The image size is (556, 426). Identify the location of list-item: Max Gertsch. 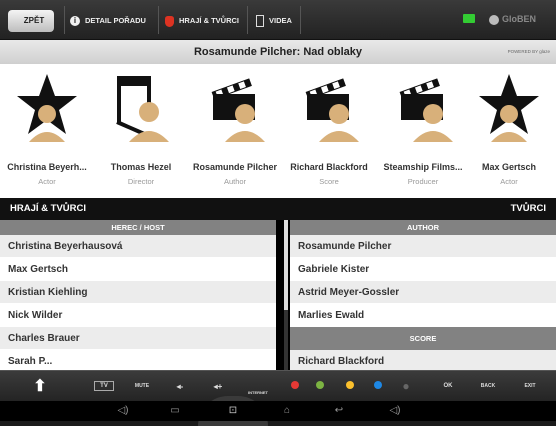
(138, 269).